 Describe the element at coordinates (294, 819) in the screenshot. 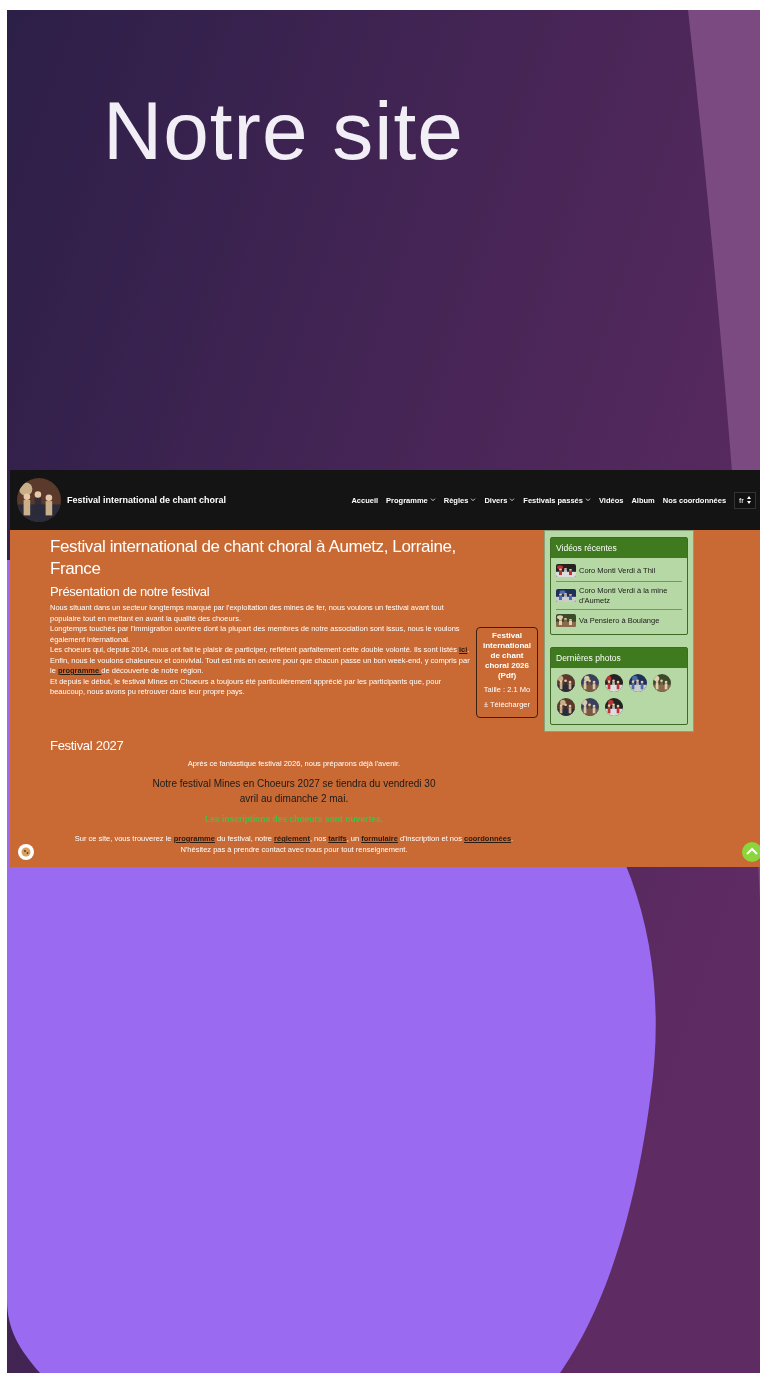

I see `registration-notice: Les inscriptions des choeurs sont ouvertes.` at that location.